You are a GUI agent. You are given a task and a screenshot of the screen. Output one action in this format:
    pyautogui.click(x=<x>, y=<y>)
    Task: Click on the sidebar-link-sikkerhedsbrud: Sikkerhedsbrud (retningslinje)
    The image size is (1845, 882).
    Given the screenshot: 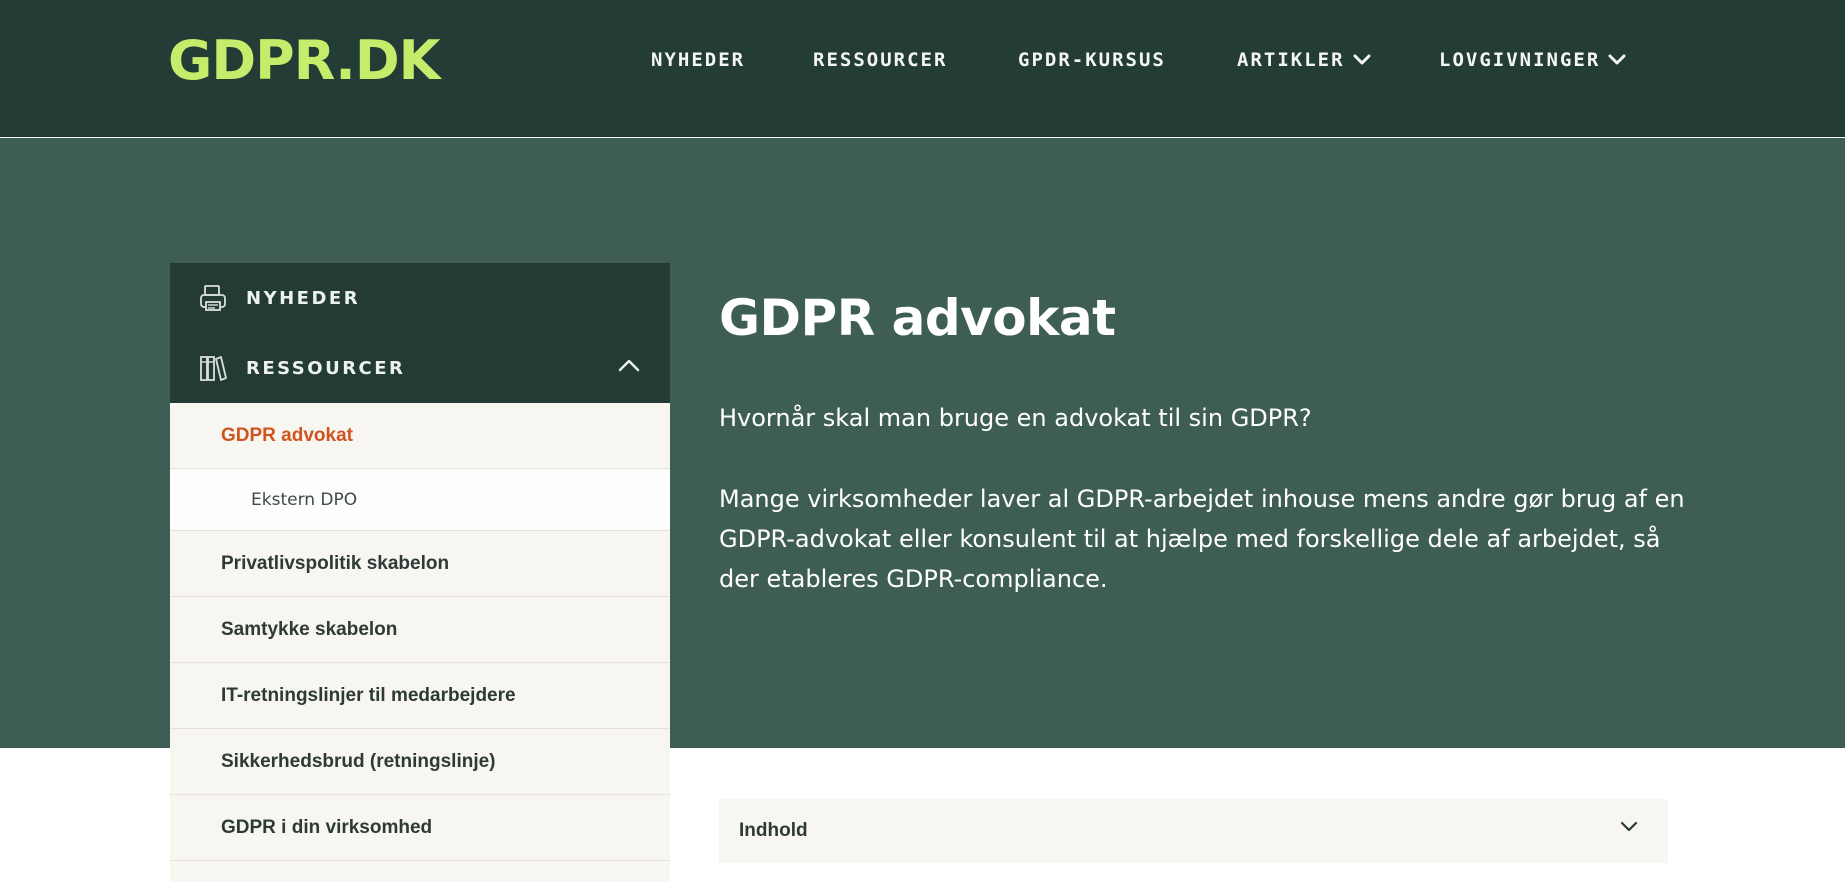 What is the action you would take?
    pyautogui.click(x=420, y=762)
    